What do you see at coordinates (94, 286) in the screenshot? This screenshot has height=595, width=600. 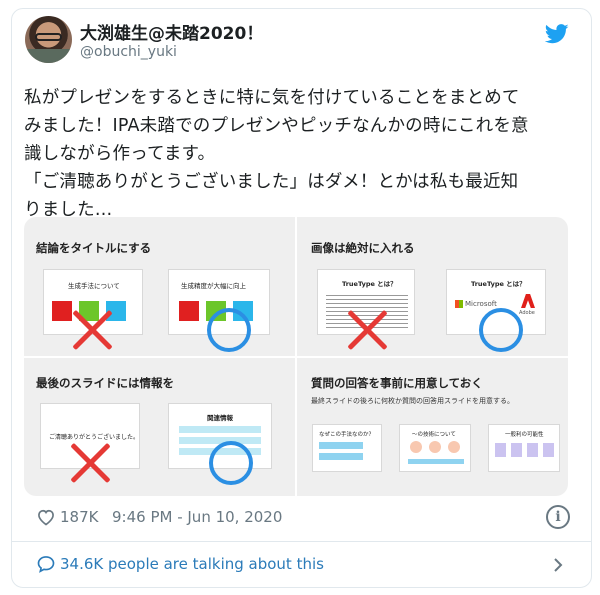 I see `slide-label: 生成手法について` at bounding box center [94, 286].